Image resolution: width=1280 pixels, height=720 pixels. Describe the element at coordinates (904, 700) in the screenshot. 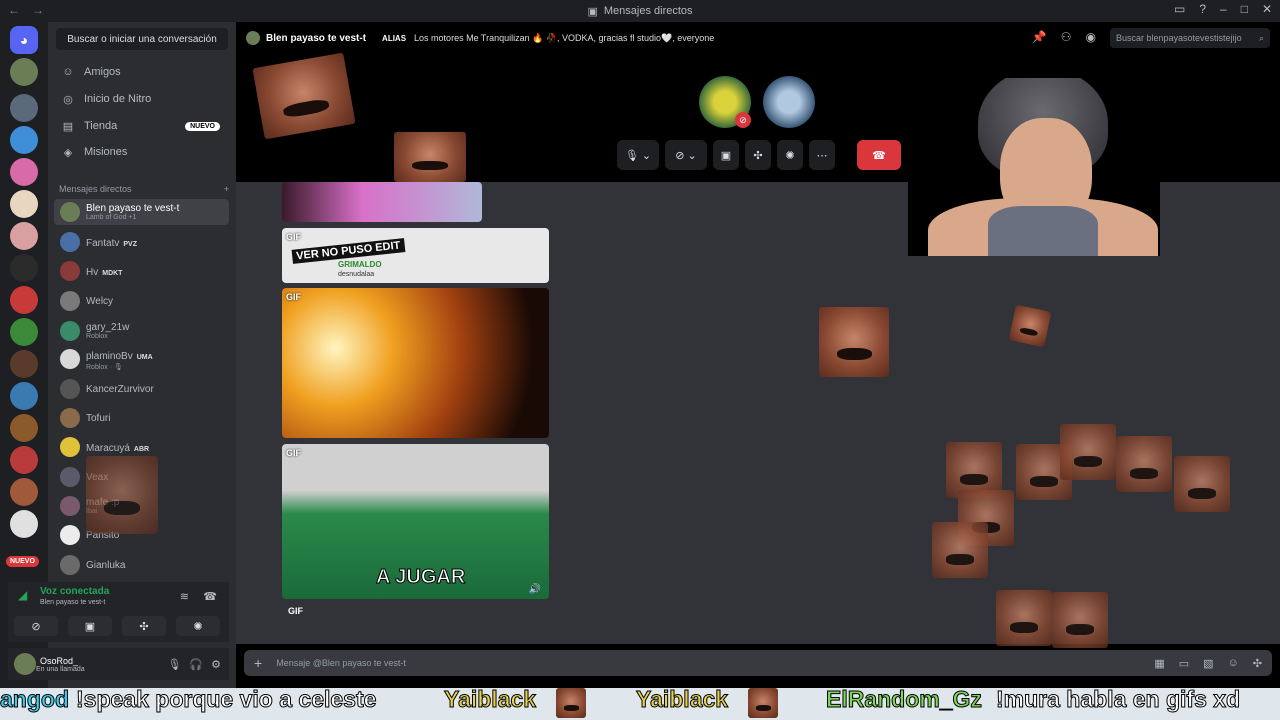

I see `ticker-username: ElRandom_Gz` at that location.